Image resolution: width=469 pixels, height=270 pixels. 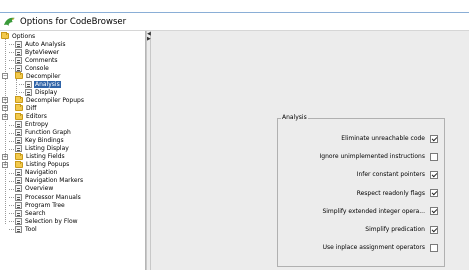 I want to click on tree-item-editors: Editors, so click(x=31, y=116).